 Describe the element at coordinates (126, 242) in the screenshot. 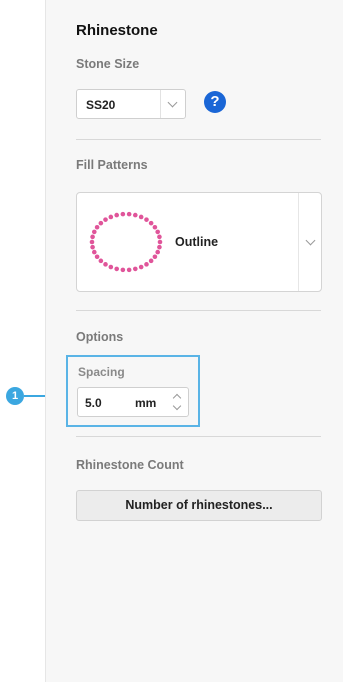

I see `outline-dots-pattern-icon` at that location.